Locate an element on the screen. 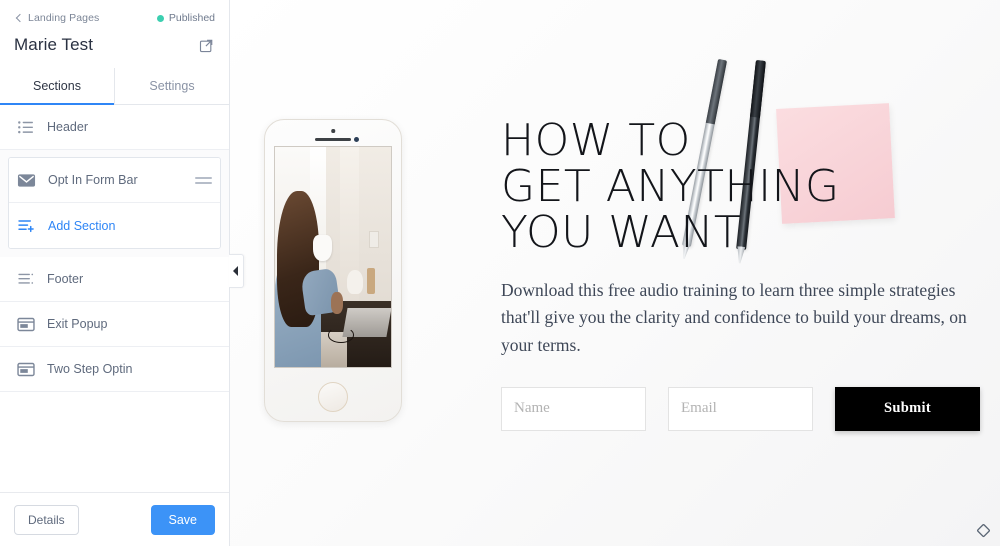 The width and height of the screenshot is (1000, 546). collapse-left-icon is located at coordinates (235, 271).